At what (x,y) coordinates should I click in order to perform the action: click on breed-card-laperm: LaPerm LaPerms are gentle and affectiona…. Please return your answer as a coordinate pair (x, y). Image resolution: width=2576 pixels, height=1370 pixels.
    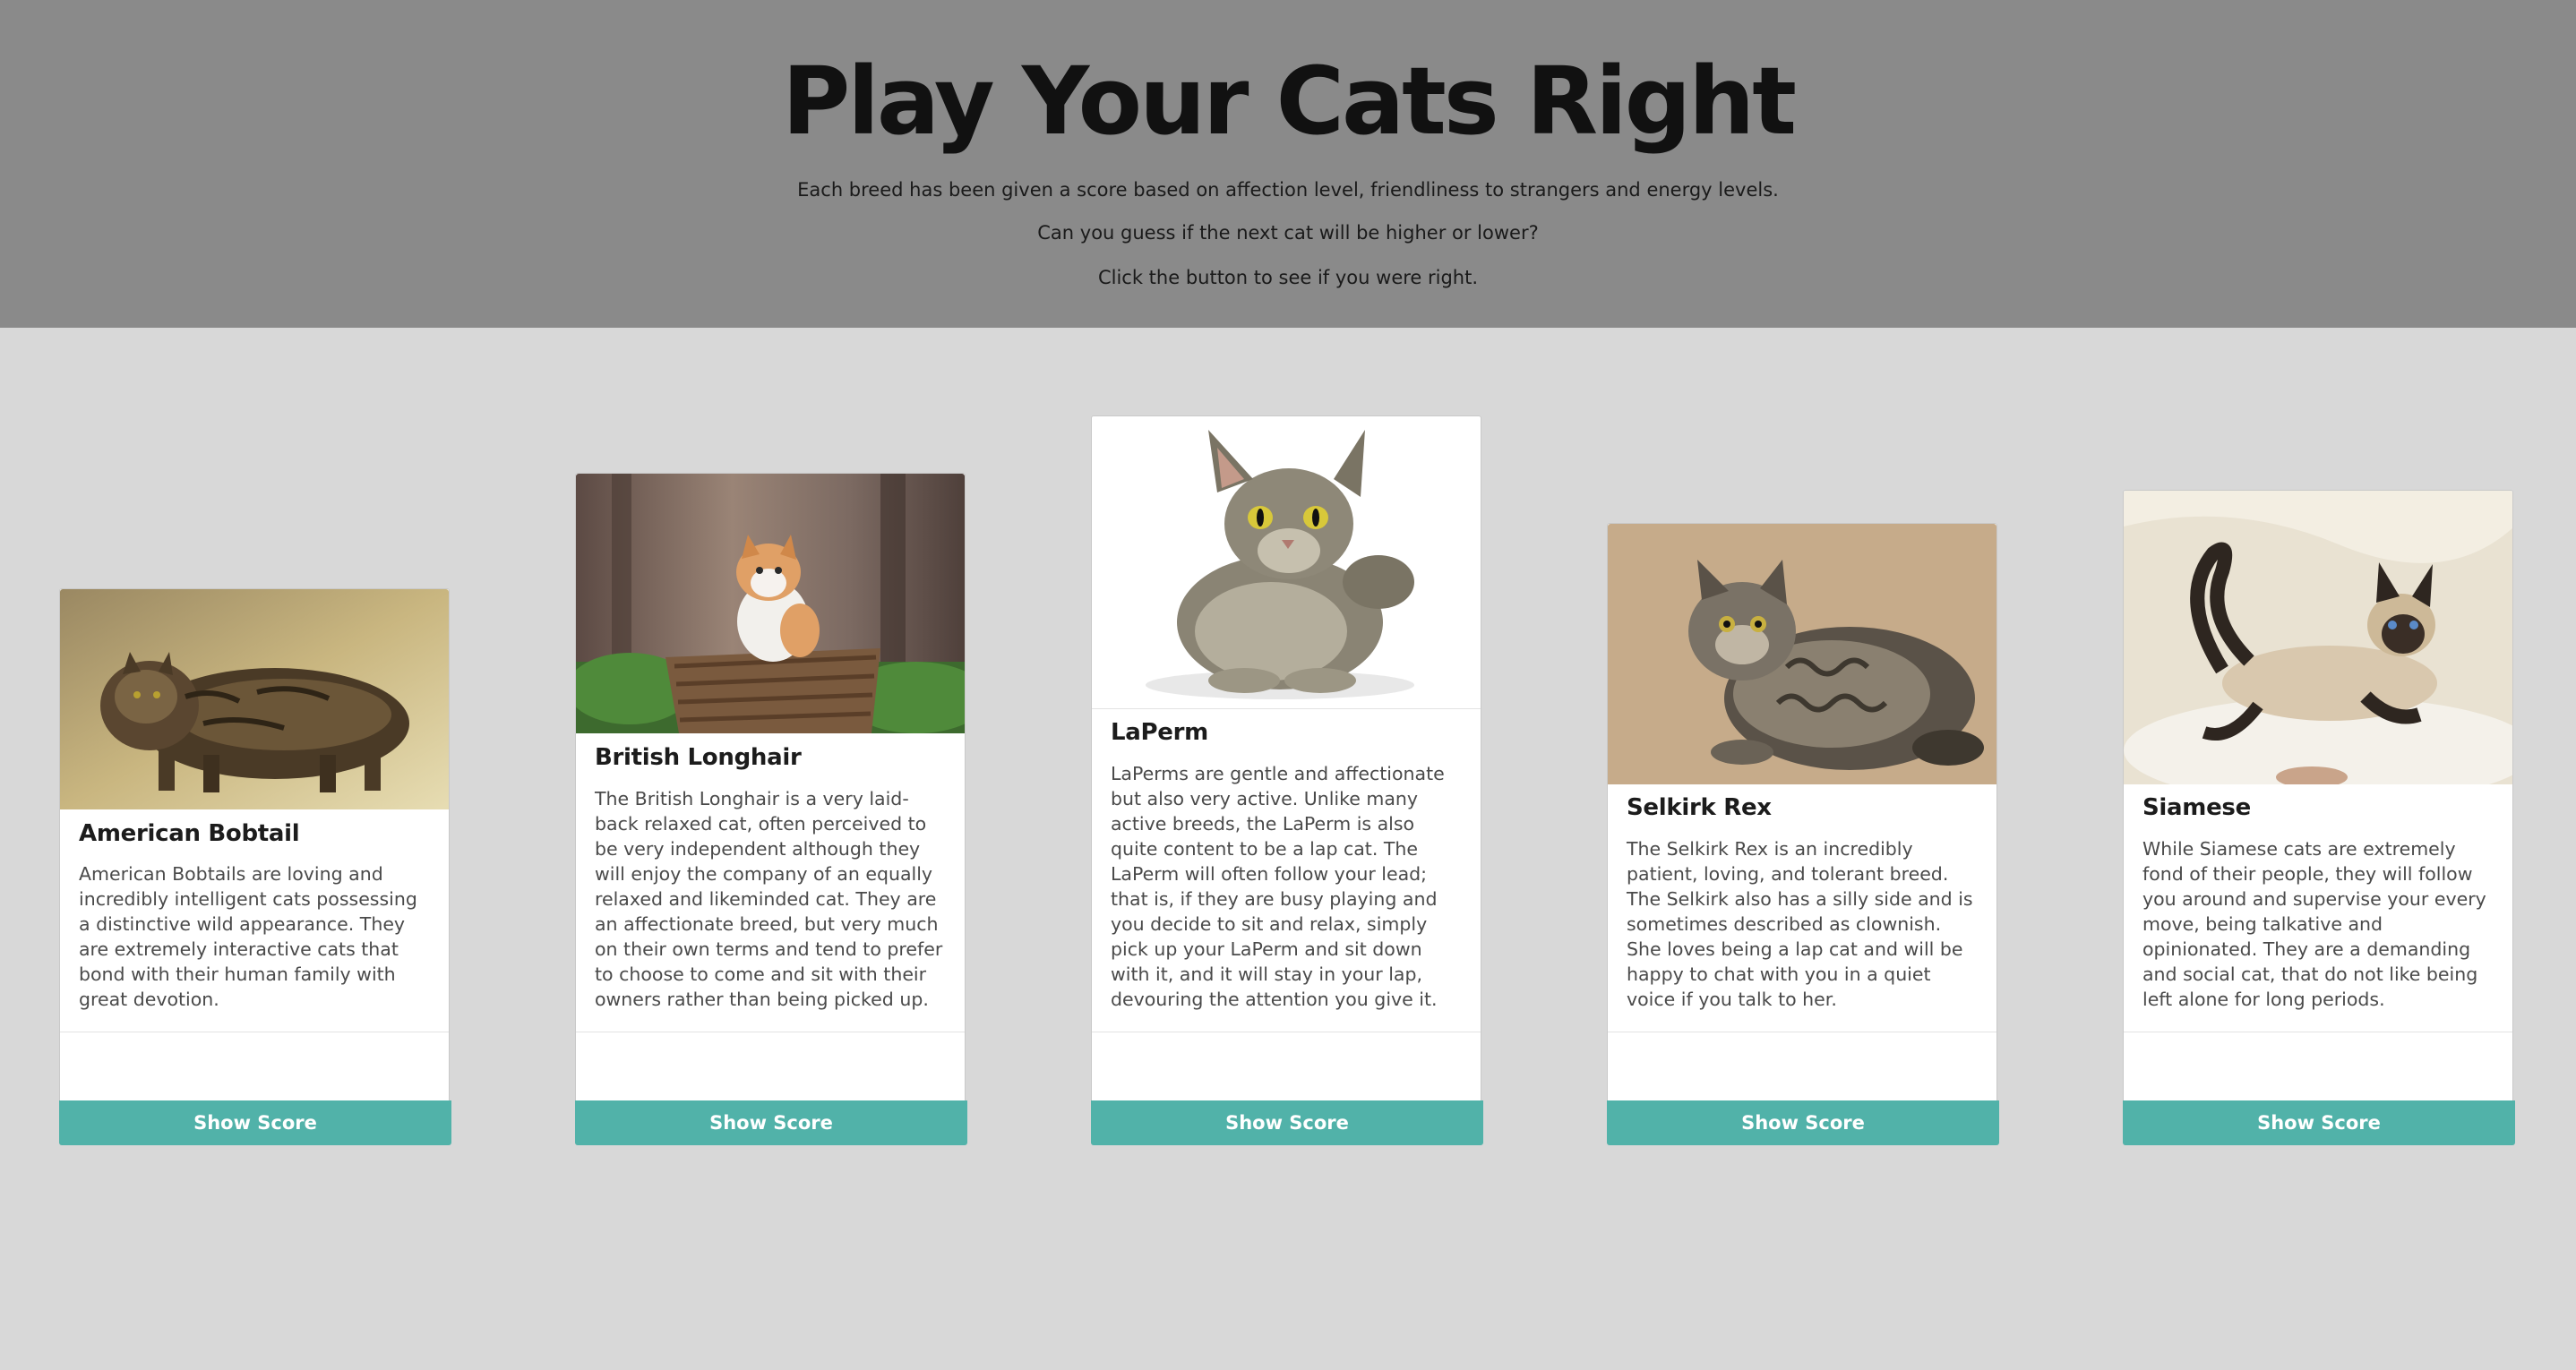
    Looking at the image, I should click on (1287, 780).